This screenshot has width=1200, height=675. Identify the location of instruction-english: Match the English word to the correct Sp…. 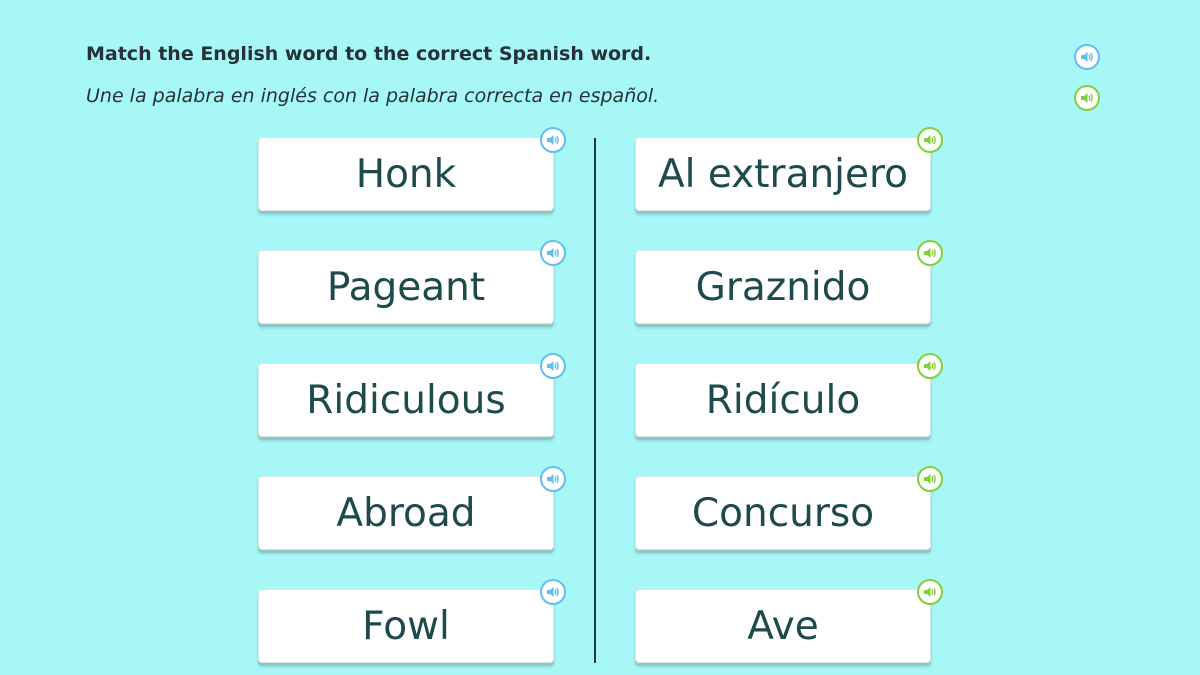
(369, 54).